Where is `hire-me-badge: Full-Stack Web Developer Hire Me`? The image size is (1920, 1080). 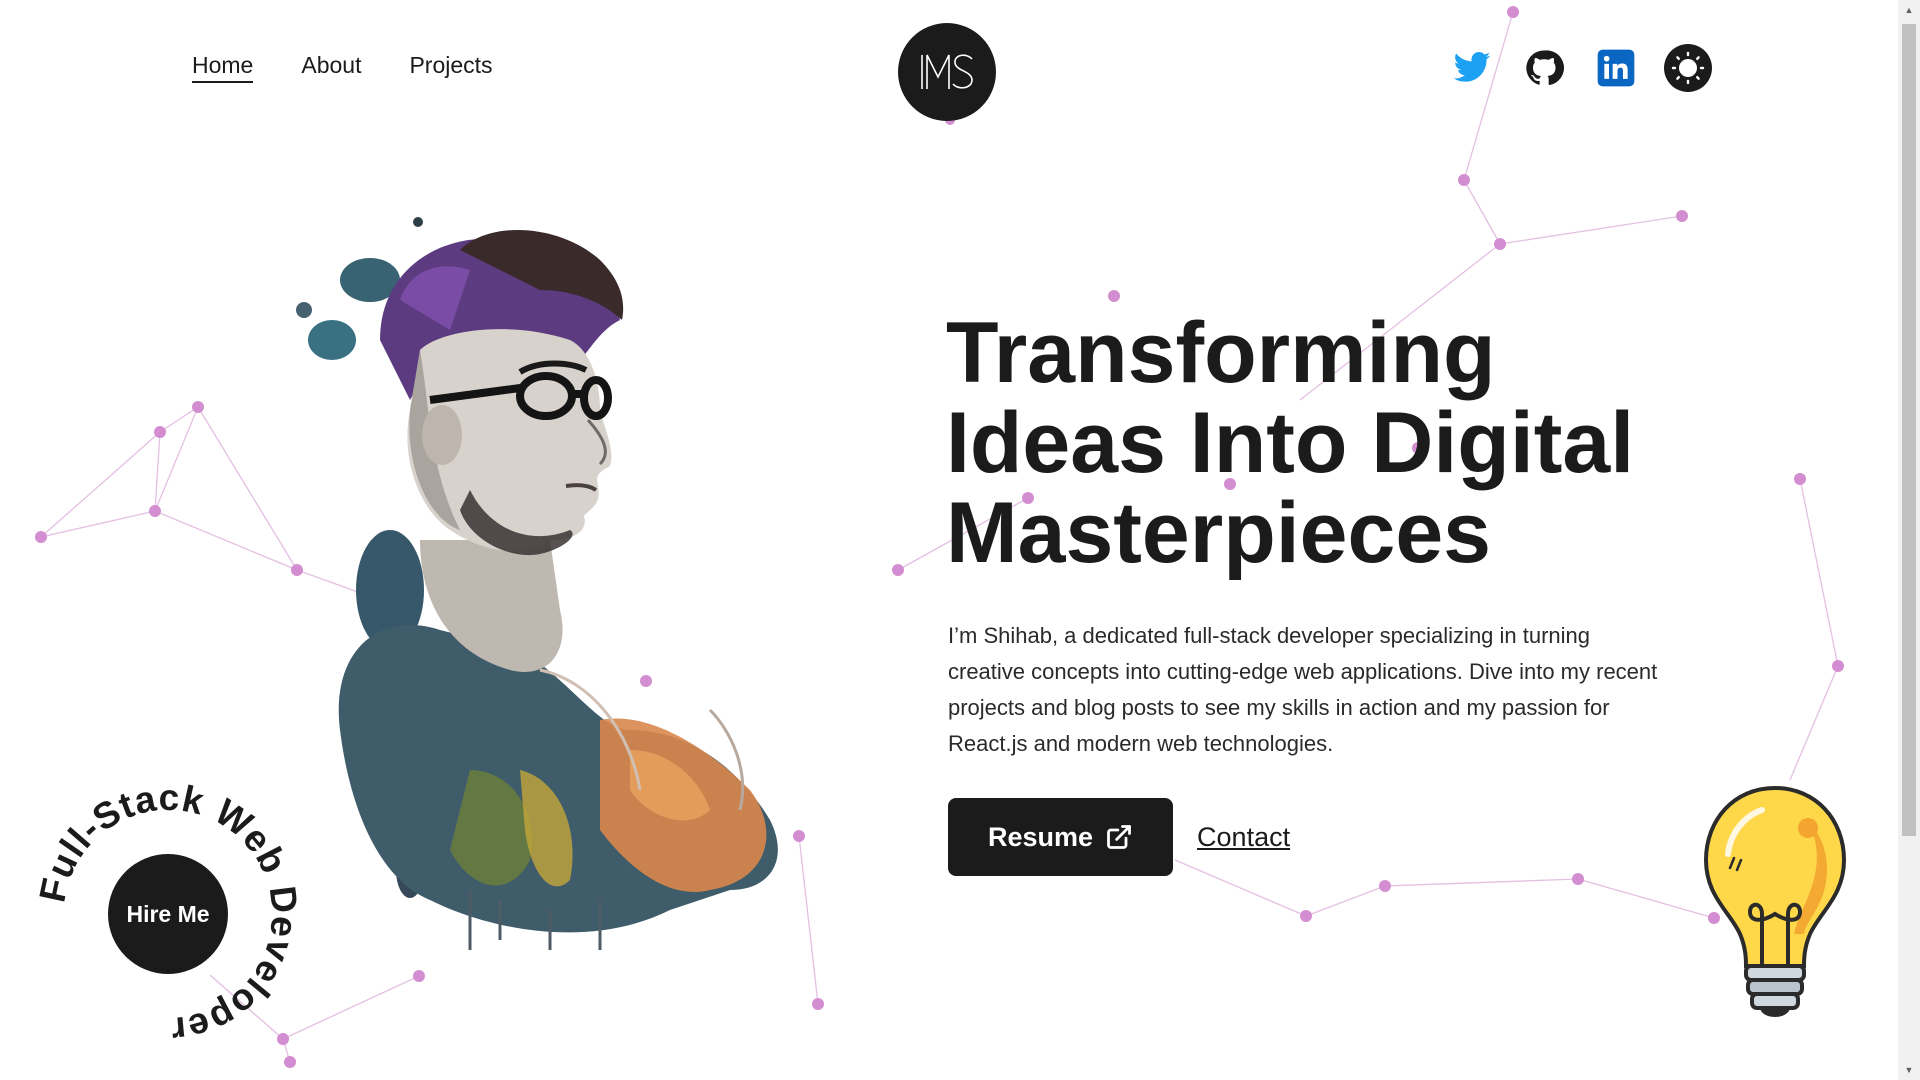
hire-me-badge: Full-Stack Web Developer Hire Me is located at coordinates (168, 914).